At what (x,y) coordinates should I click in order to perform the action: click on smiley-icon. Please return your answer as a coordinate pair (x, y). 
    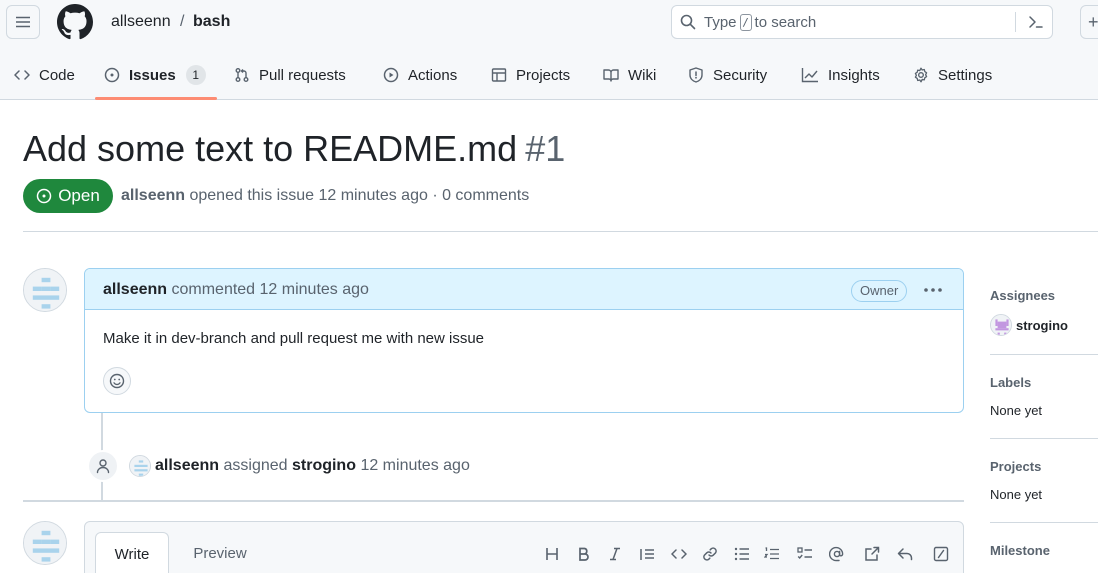
    Looking at the image, I should click on (117, 381).